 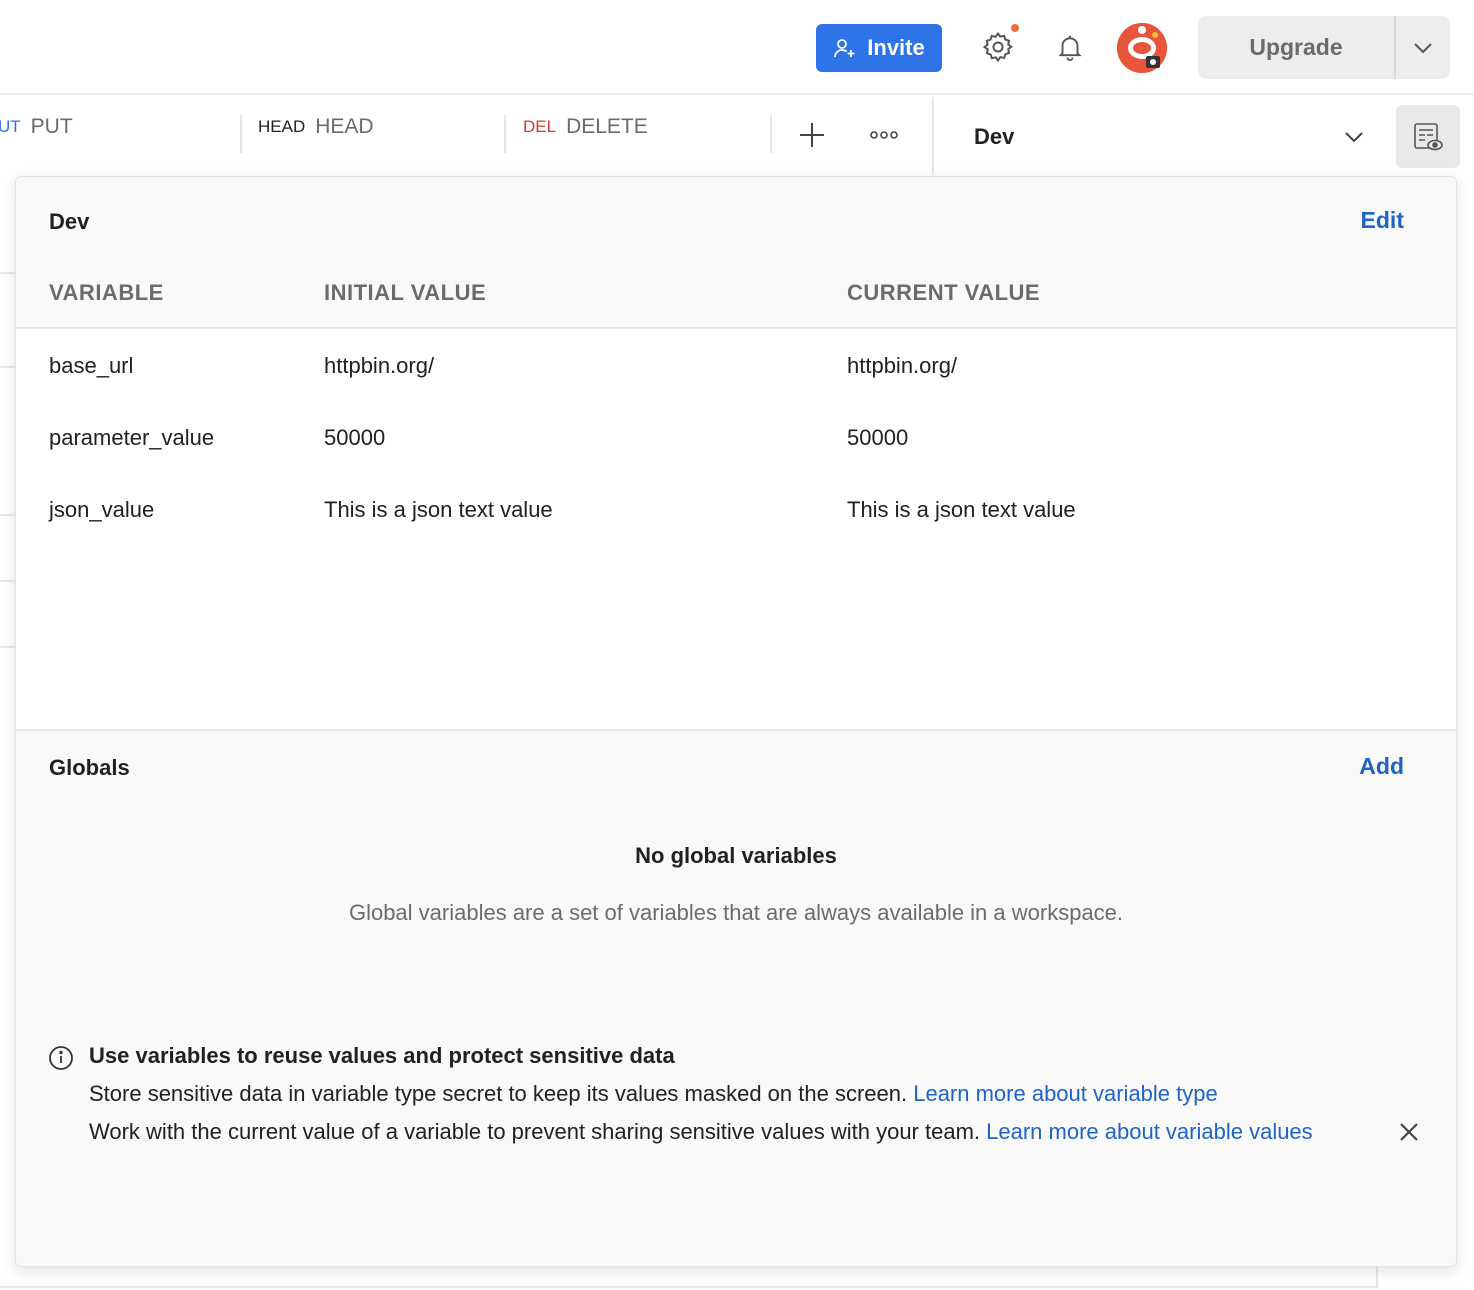 I want to click on environment-selector: Dev, so click(x=1169, y=137).